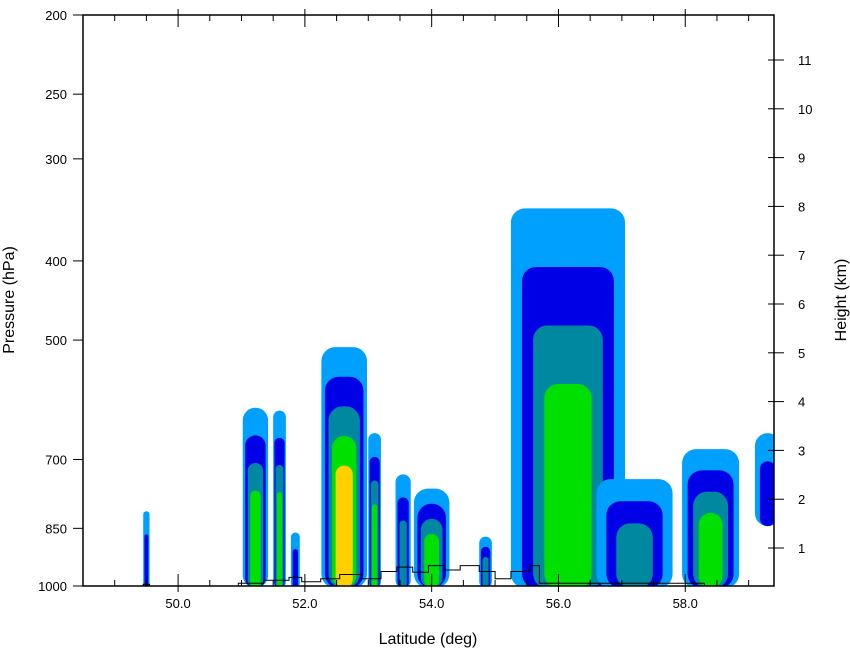 The height and width of the screenshot is (650, 850). I want to click on y2-tick-label: 8, so click(801, 206).